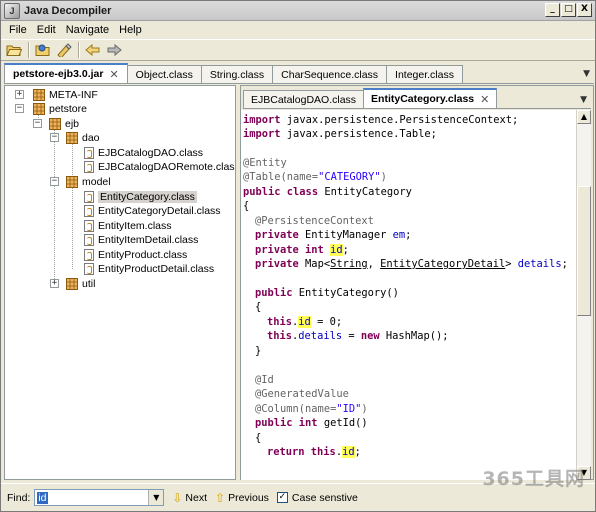  Describe the element at coordinates (189, 498) in the screenshot. I see `find-next-button: ⇩ Next` at that location.